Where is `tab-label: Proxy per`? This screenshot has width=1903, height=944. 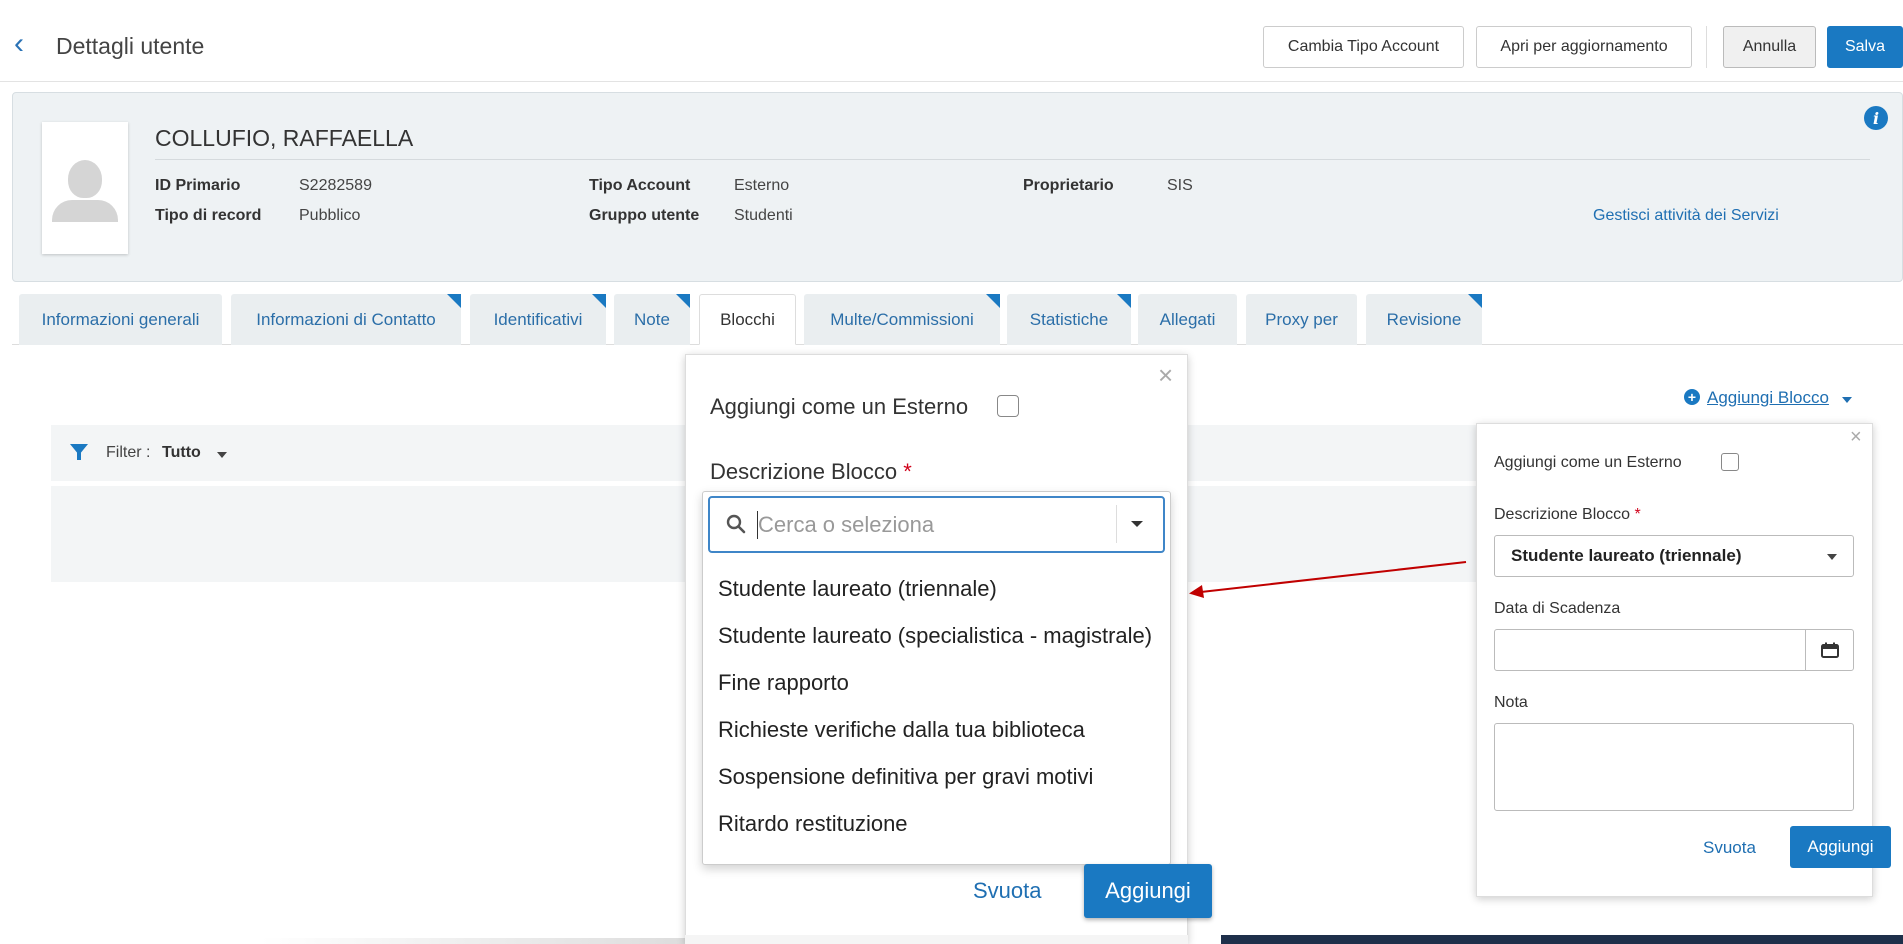
tab-label: Proxy per is located at coordinates (1301, 319).